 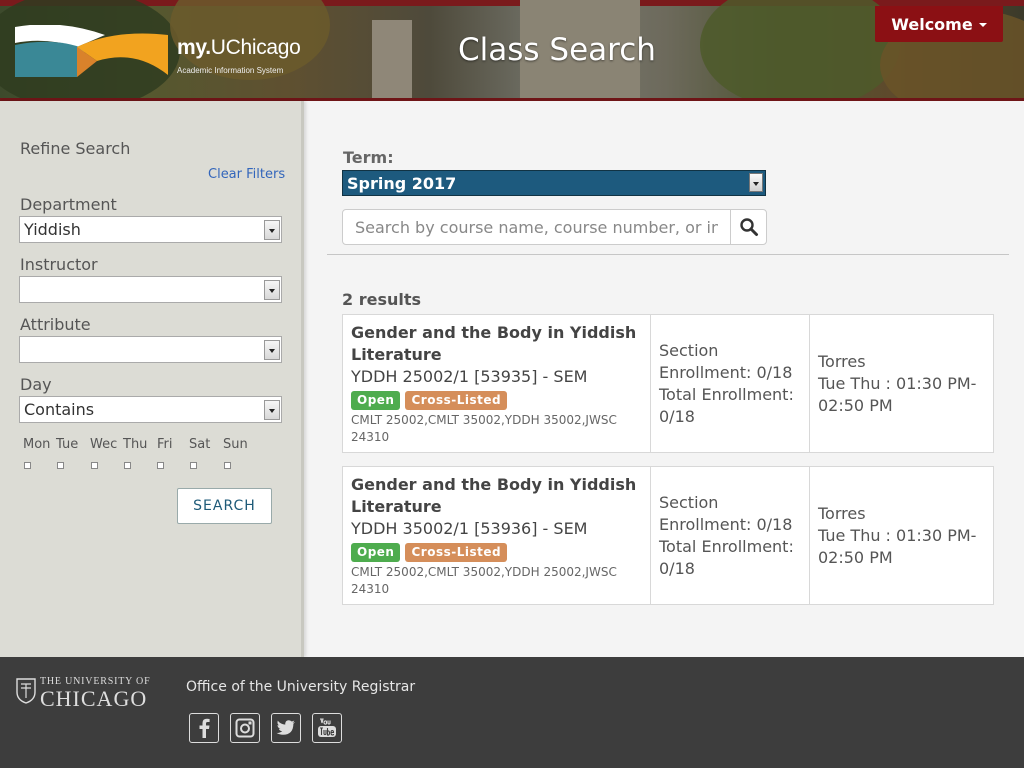 I want to click on term-value: Spring 2017, so click(x=402, y=183).